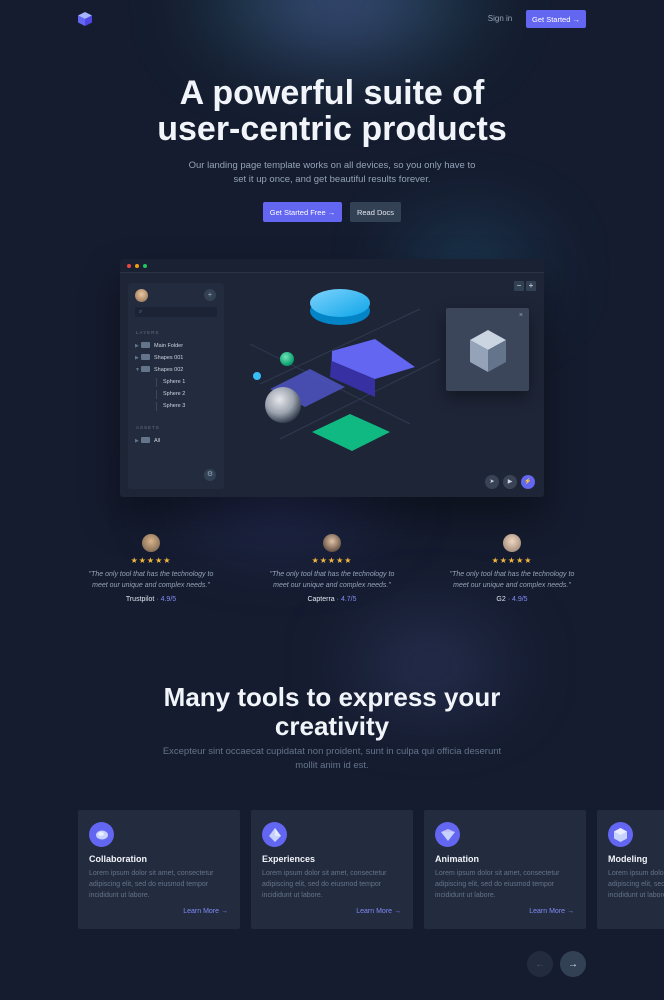 The image size is (664, 1000). Describe the element at coordinates (174, 394) in the screenshot. I see `tree-item-label: Sphere 2` at that location.